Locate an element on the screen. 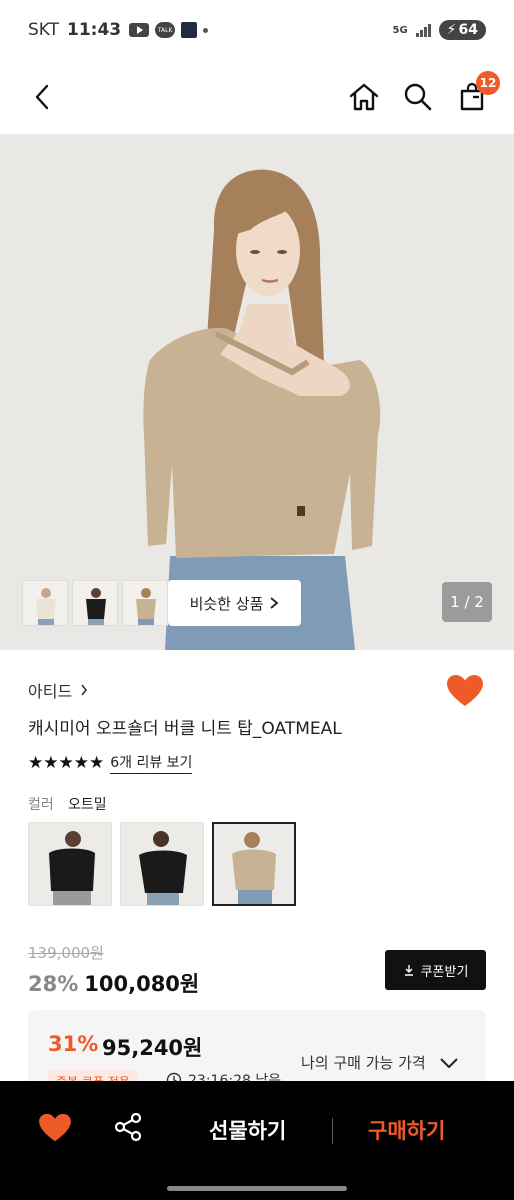 The image size is (514, 1200). share-icon is located at coordinates (128, 1127).